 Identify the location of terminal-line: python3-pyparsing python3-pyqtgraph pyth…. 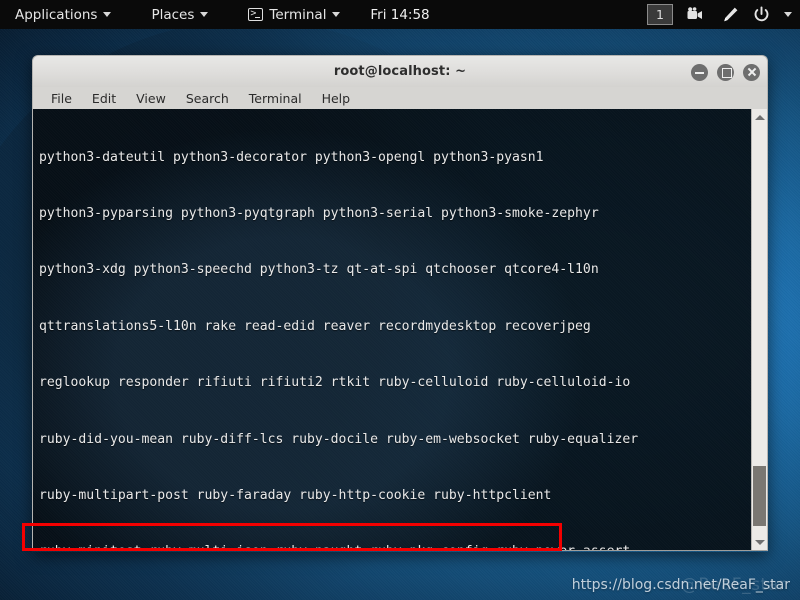
(319, 213).